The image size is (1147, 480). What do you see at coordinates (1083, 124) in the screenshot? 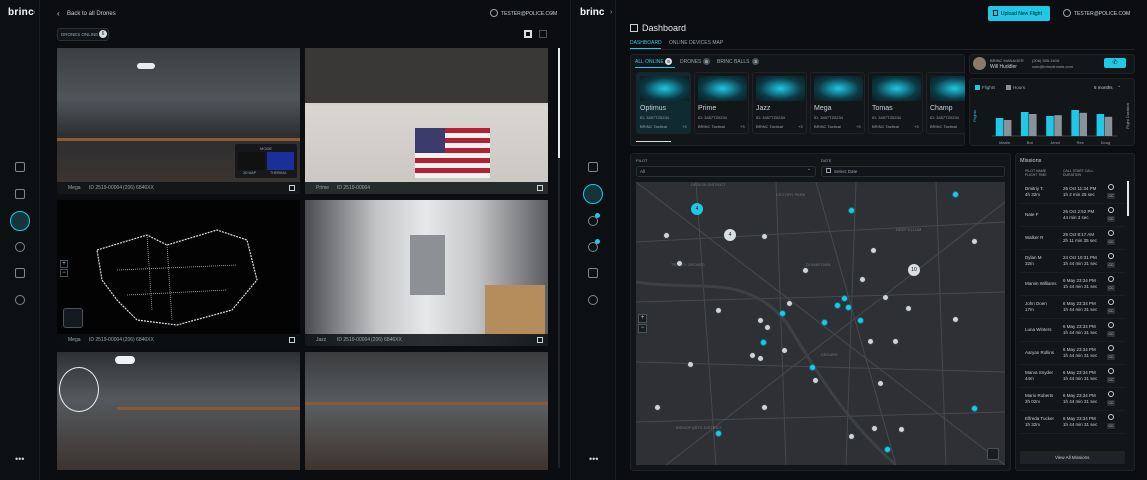
I see `bar-hours-rex` at bounding box center [1083, 124].